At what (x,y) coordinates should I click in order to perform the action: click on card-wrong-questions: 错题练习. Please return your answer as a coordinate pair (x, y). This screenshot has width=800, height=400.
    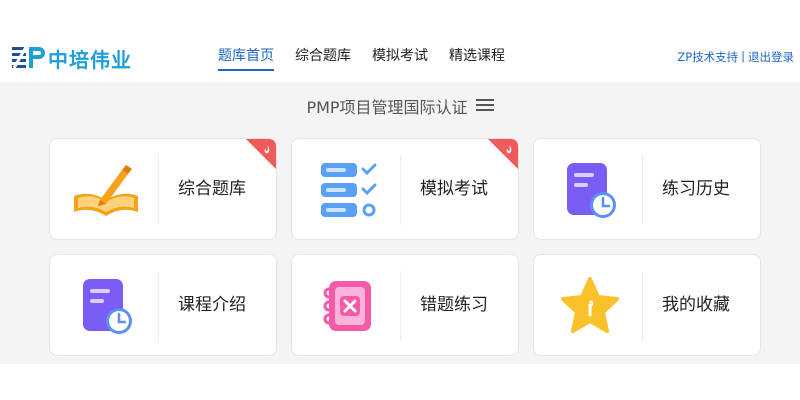
    Looking at the image, I should click on (405, 305).